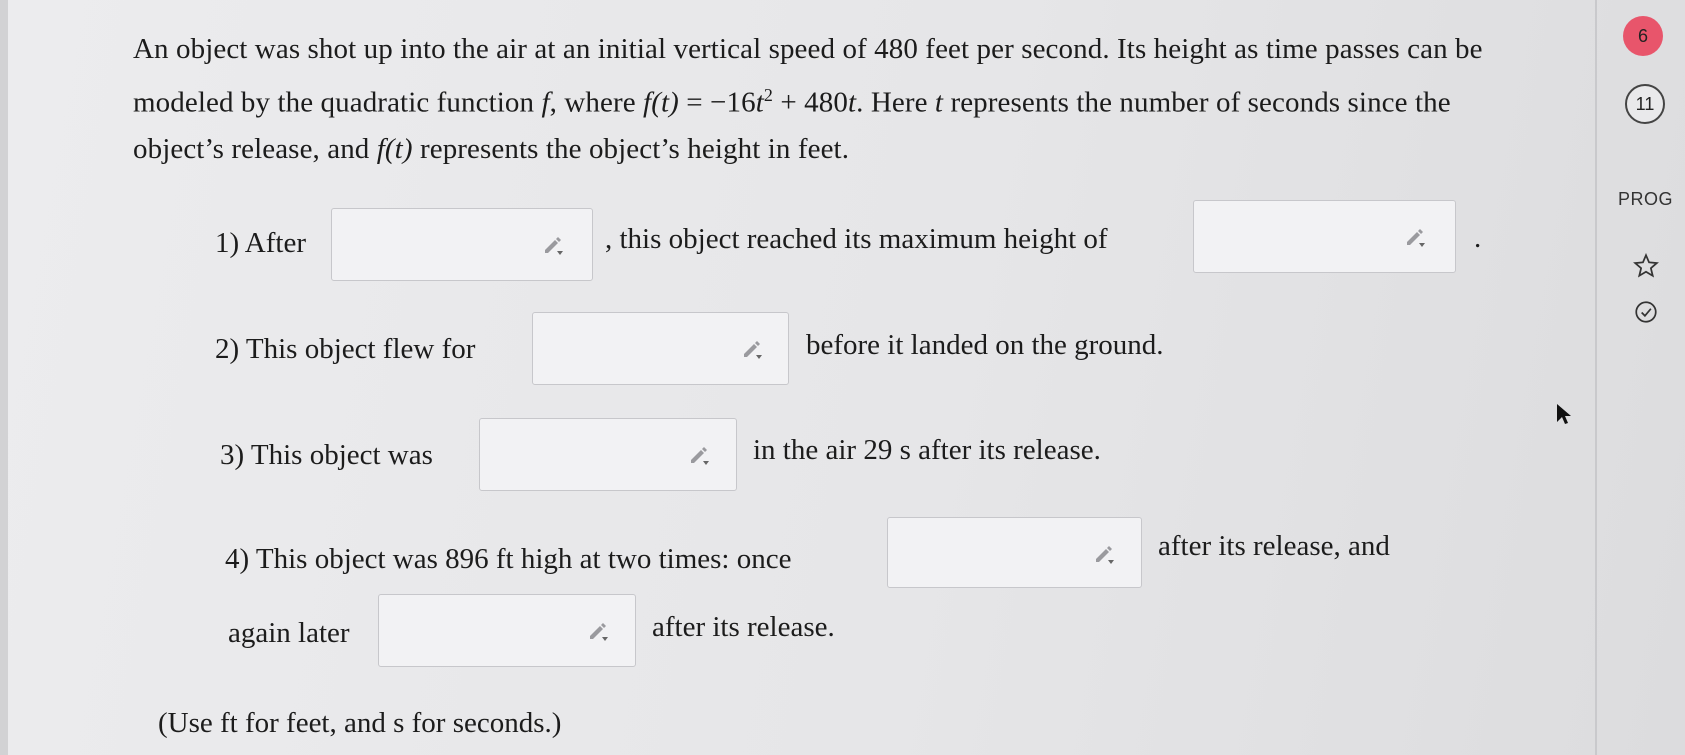  What do you see at coordinates (289, 633) in the screenshot?
I see `q4-line2-prefix: again later` at bounding box center [289, 633].